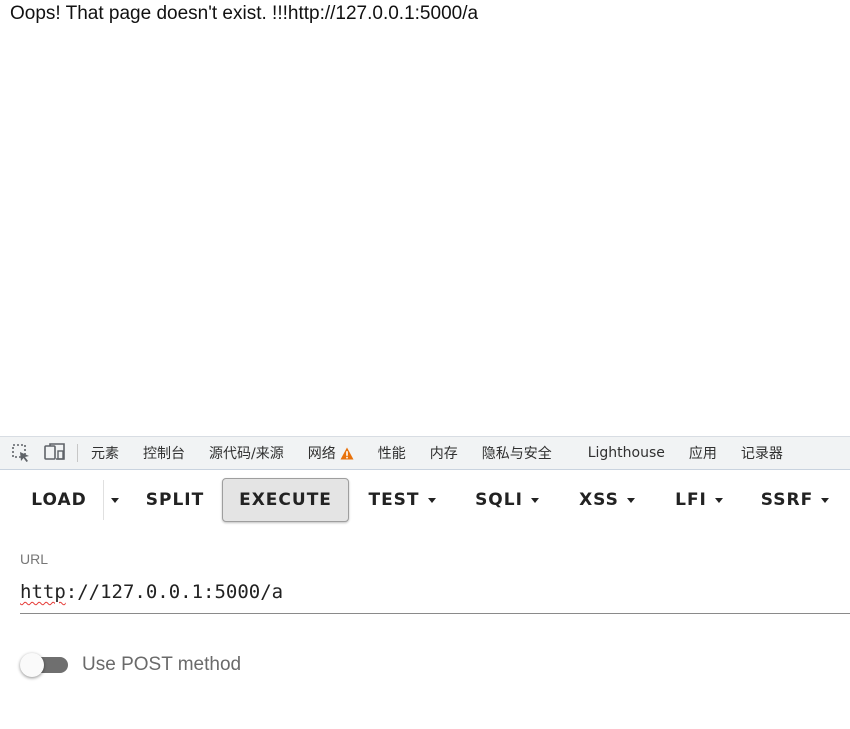 The image size is (850, 729). What do you see at coordinates (599, 500) in the screenshot?
I see `xss-button-label: XSS` at bounding box center [599, 500].